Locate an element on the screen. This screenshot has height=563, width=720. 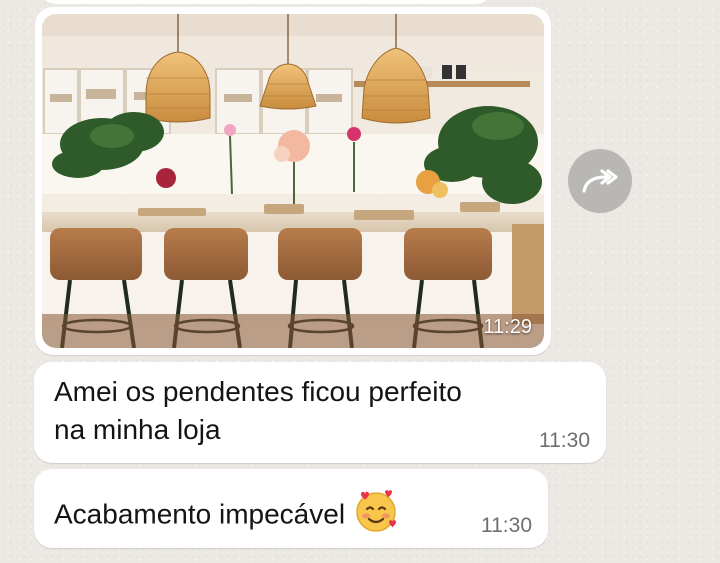
forward-button is located at coordinates (600, 181).